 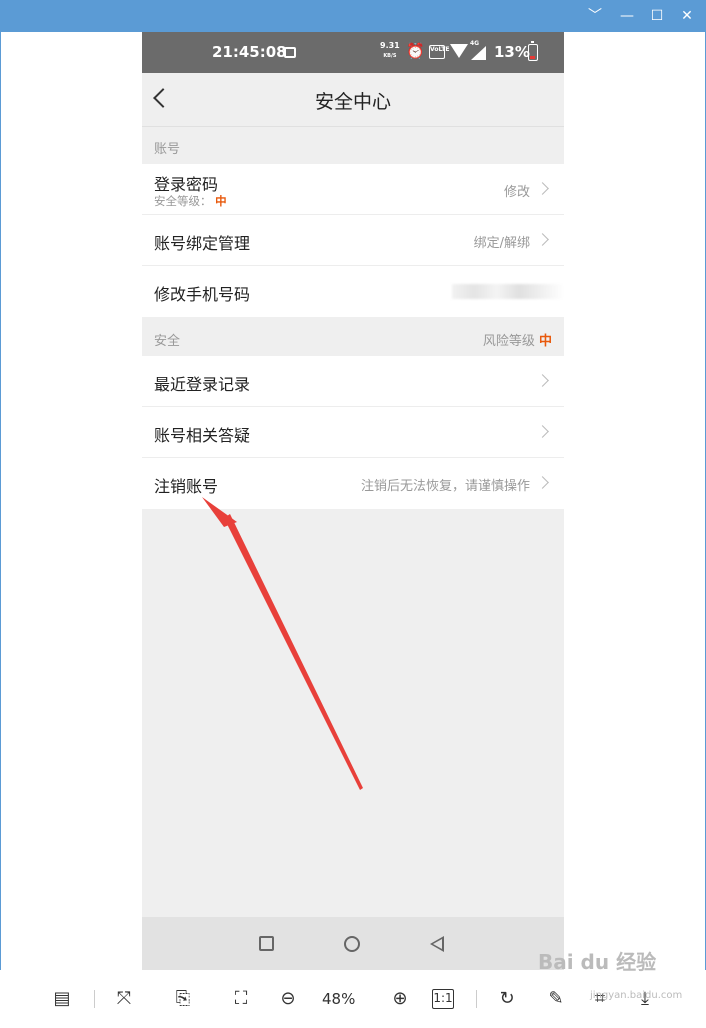 I want to click on row-title: 账号绑定管理, so click(x=202, y=243).